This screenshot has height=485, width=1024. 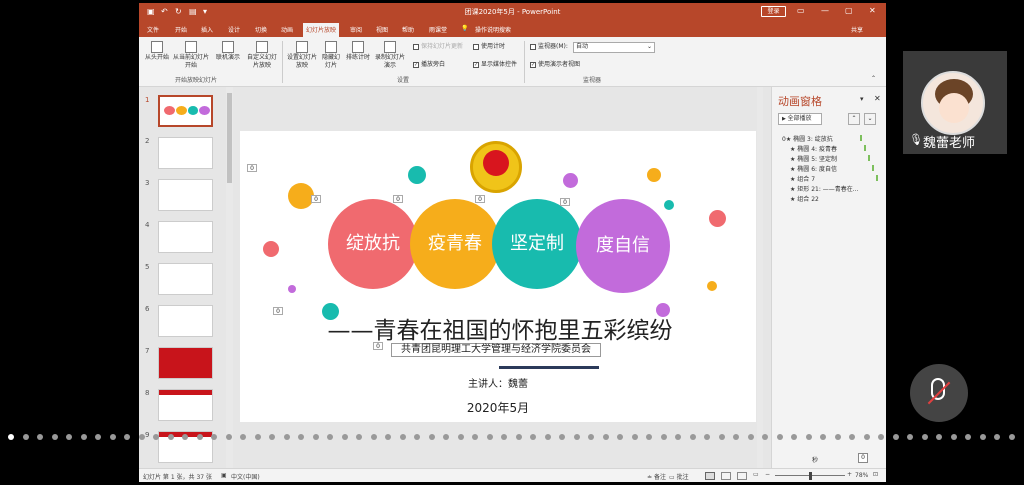 I want to click on tab-insert: 插入, so click(x=207, y=29).